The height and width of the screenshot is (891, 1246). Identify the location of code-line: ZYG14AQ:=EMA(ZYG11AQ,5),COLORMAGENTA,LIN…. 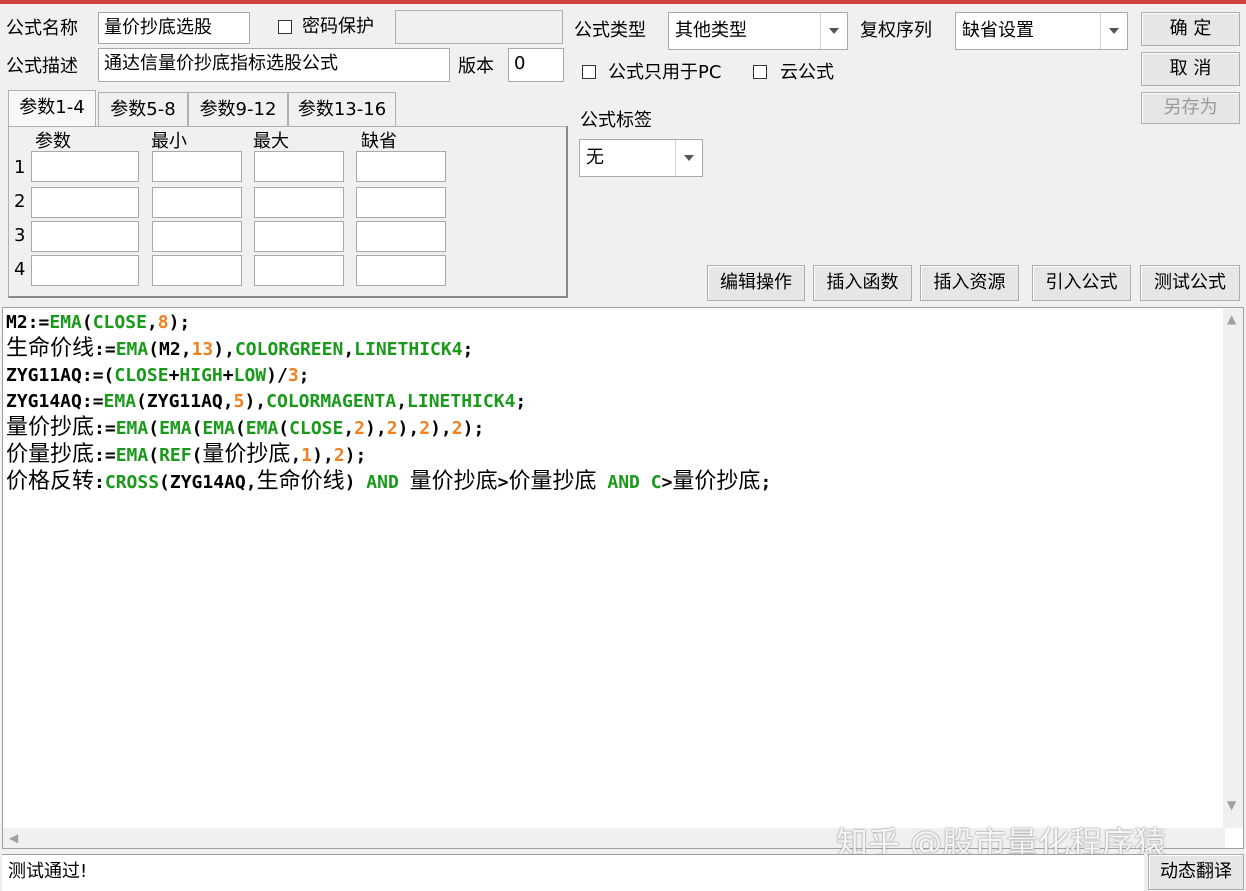
(388, 402).